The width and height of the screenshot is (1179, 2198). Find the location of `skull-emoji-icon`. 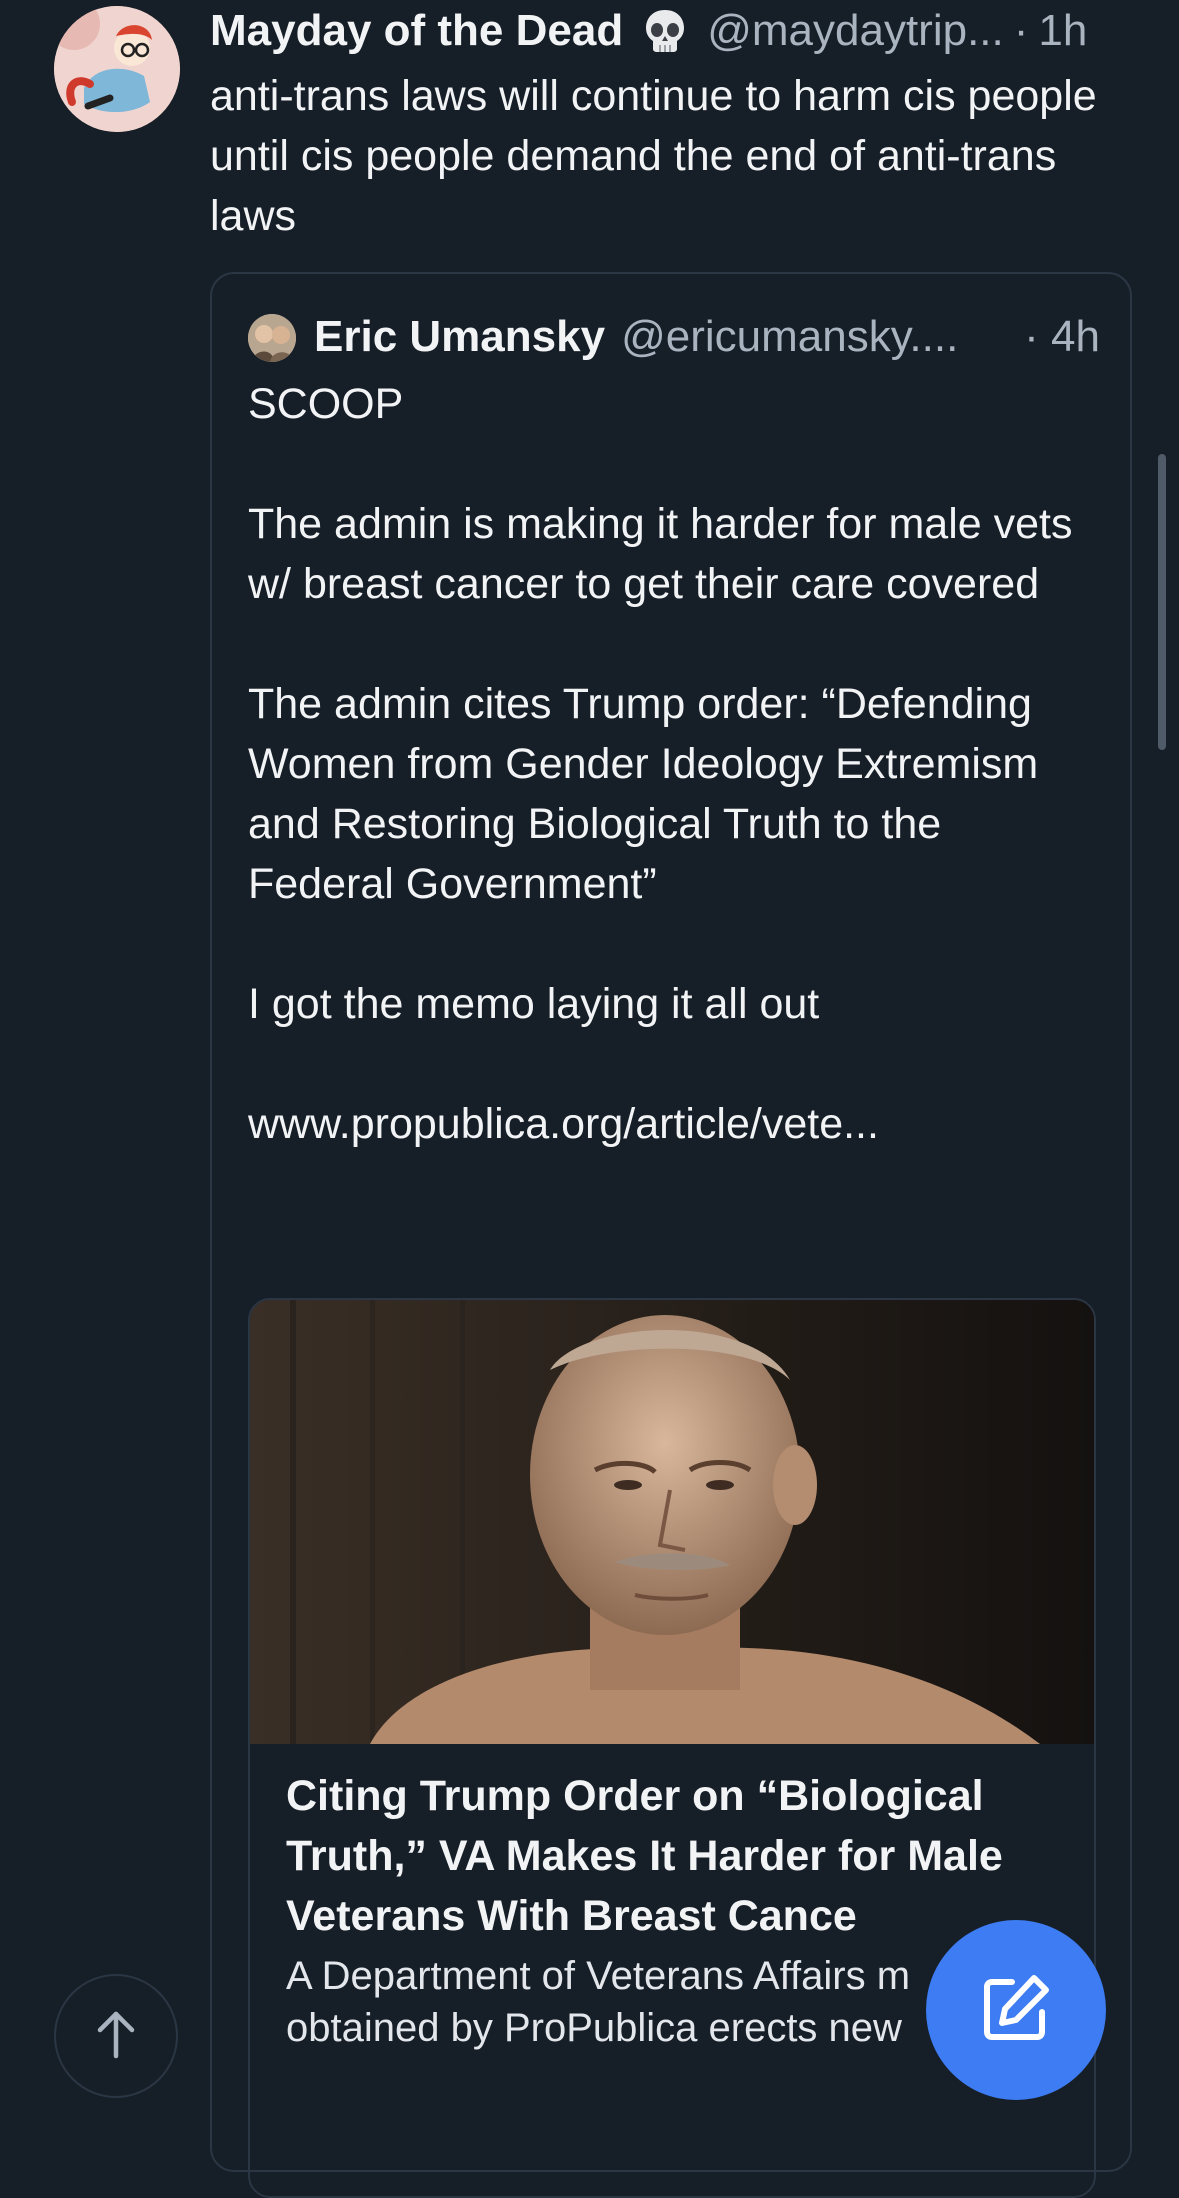

skull-emoji-icon is located at coordinates (665, 31).